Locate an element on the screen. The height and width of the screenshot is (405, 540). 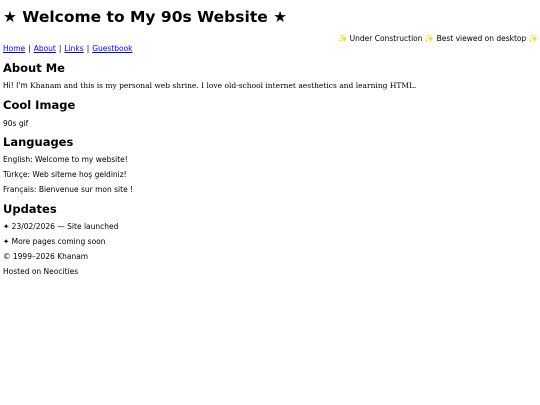
main-navigation: Home | About | Links | Guestbook is located at coordinates (68, 49).